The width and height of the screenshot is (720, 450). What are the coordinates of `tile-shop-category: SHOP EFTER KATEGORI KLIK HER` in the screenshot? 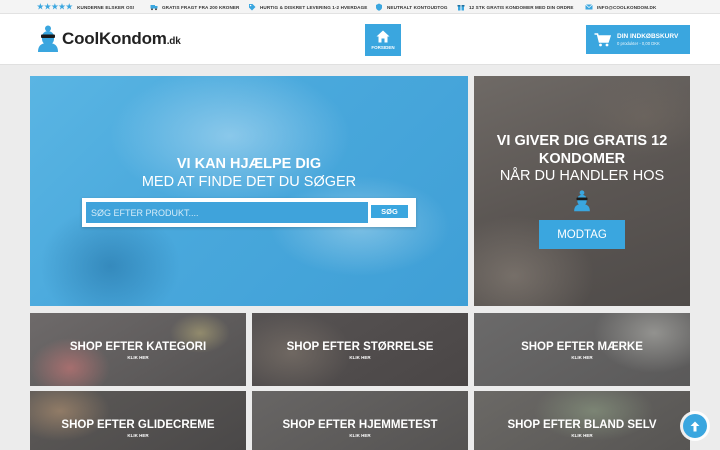 It's located at (138, 349).